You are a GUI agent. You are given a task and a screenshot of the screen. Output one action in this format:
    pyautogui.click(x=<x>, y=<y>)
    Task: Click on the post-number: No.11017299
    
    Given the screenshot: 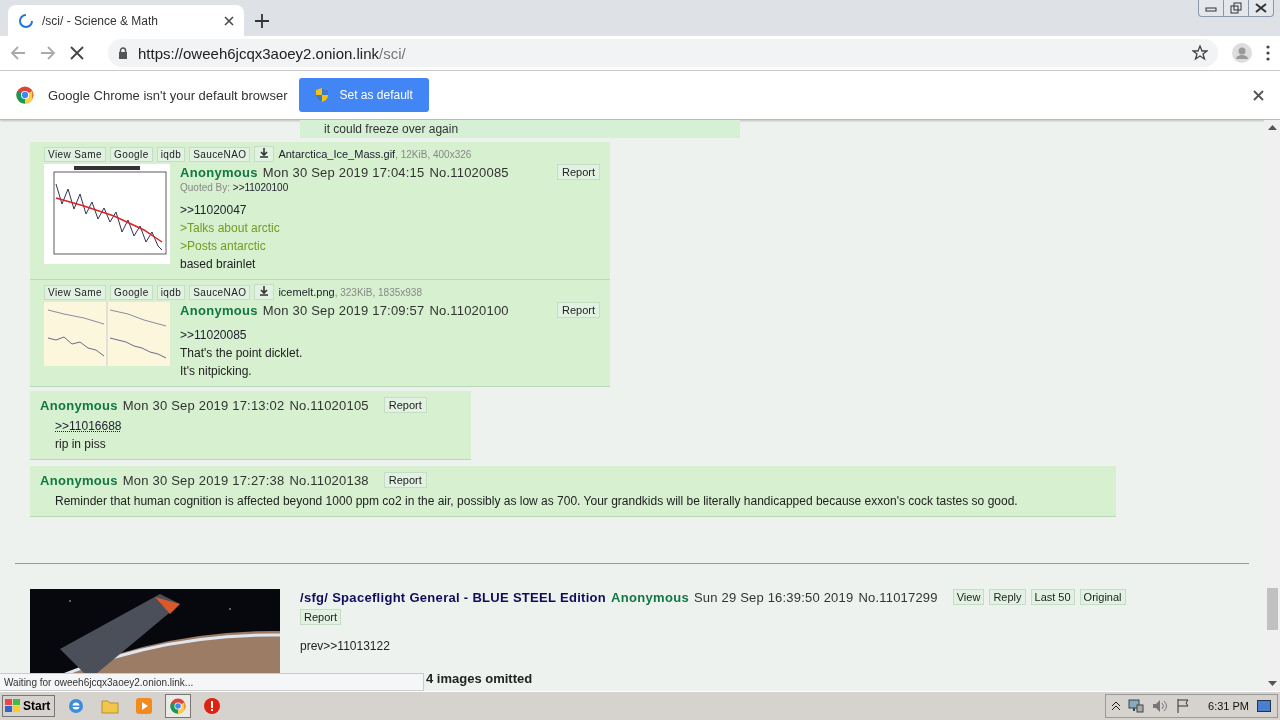 What is the action you would take?
    pyautogui.click(x=898, y=597)
    